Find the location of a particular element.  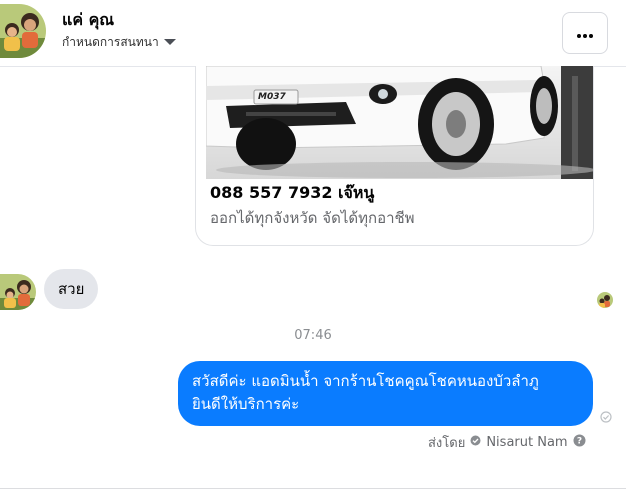

sender-avatar is located at coordinates (18, 292).